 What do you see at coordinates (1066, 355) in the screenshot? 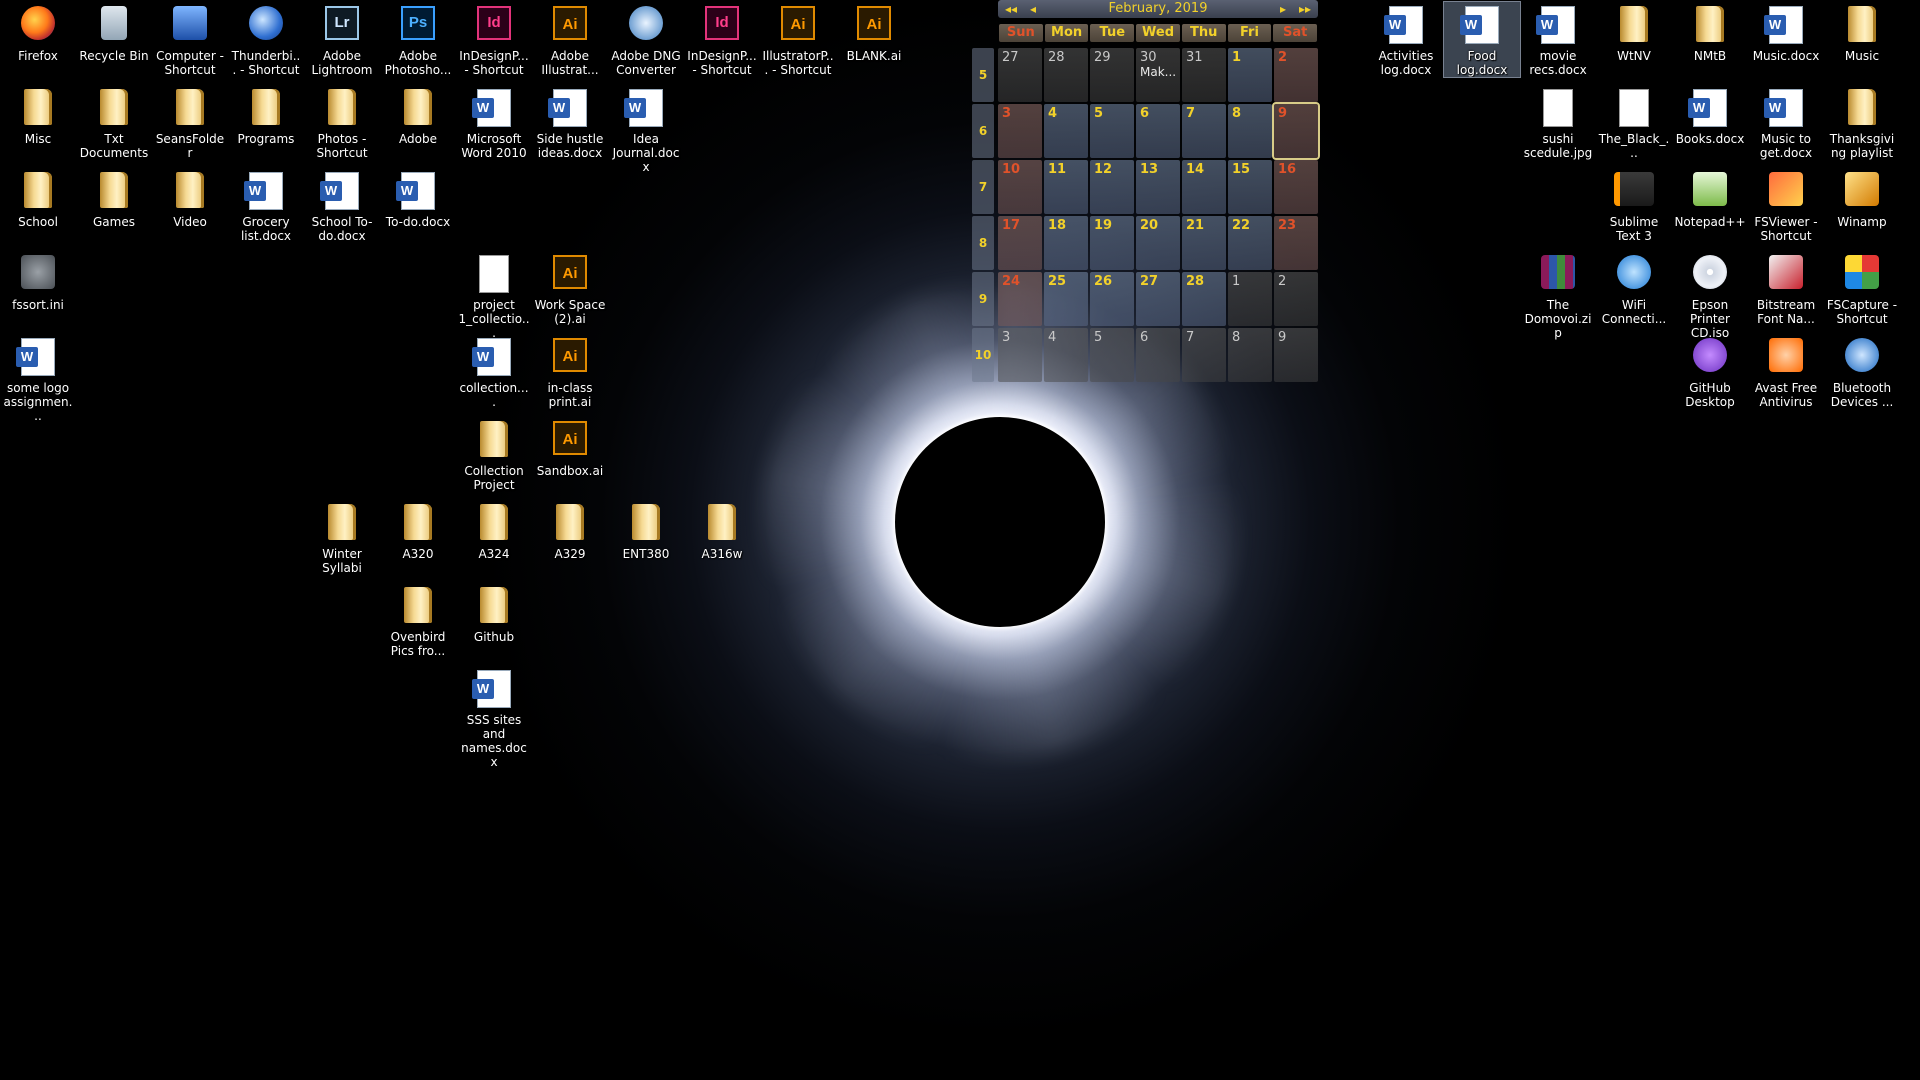
I see `calendar-day: 4` at bounding box center [1066, 355].